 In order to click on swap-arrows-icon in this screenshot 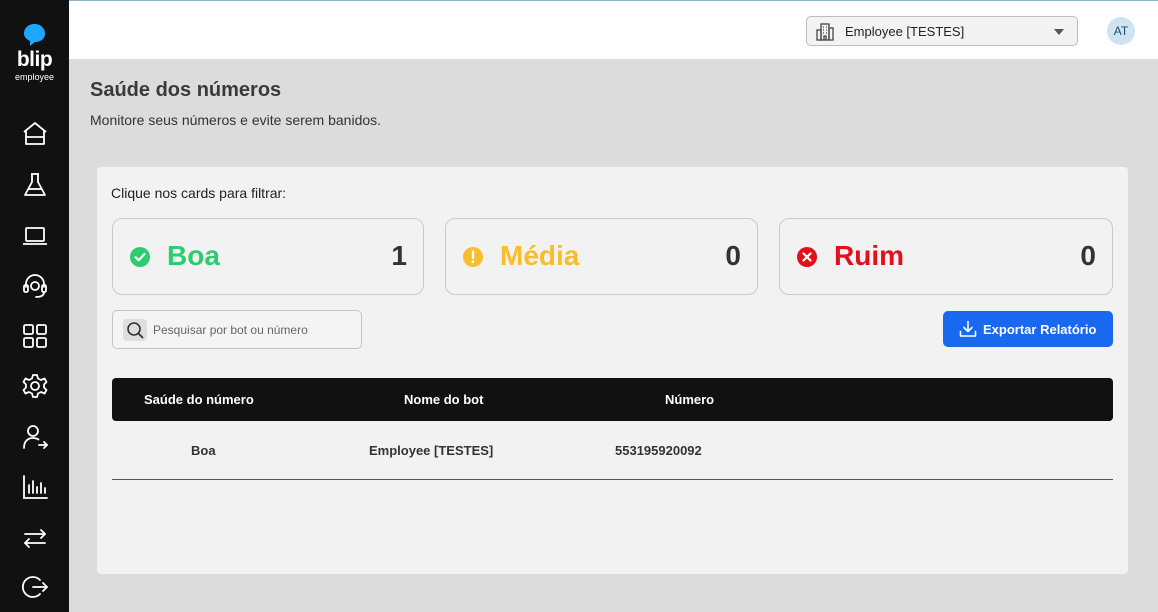, I will do `click(35, 538)`.